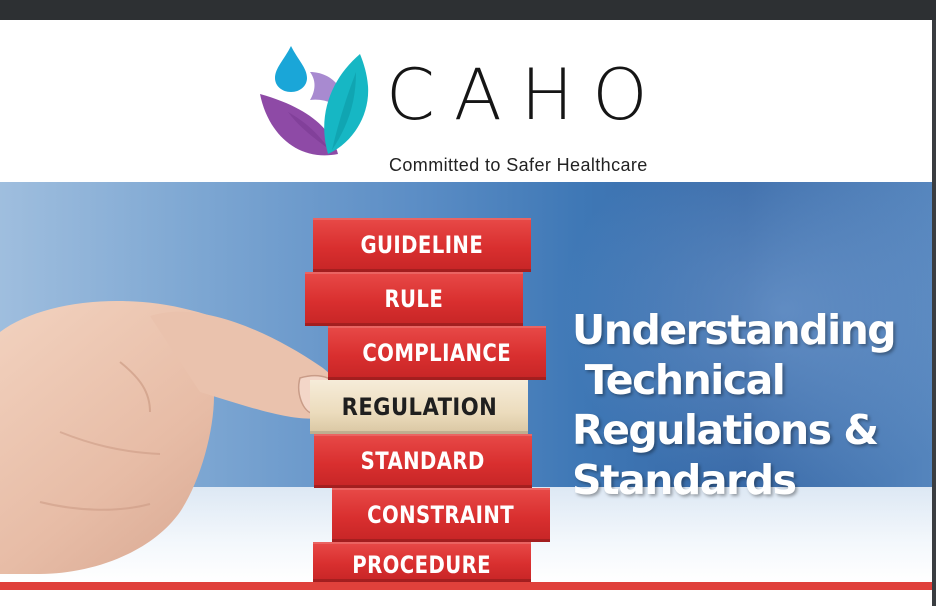 This screenshot has height=606, width=936. I want to click on viewer-scroll-strip, so click(934, 313).